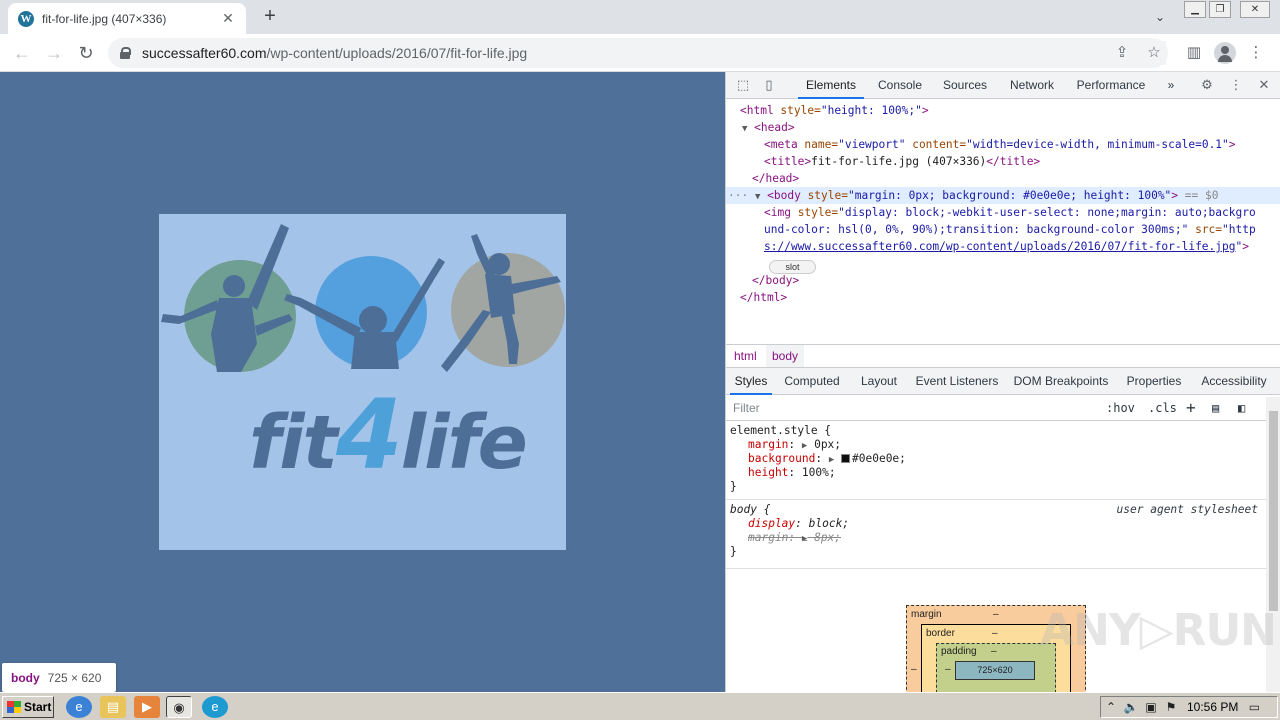 The image size is (1280, 720). Describe the element at coordinates (1111, 85) in the screenshot. I see `tab-performance: Performance` at that location.